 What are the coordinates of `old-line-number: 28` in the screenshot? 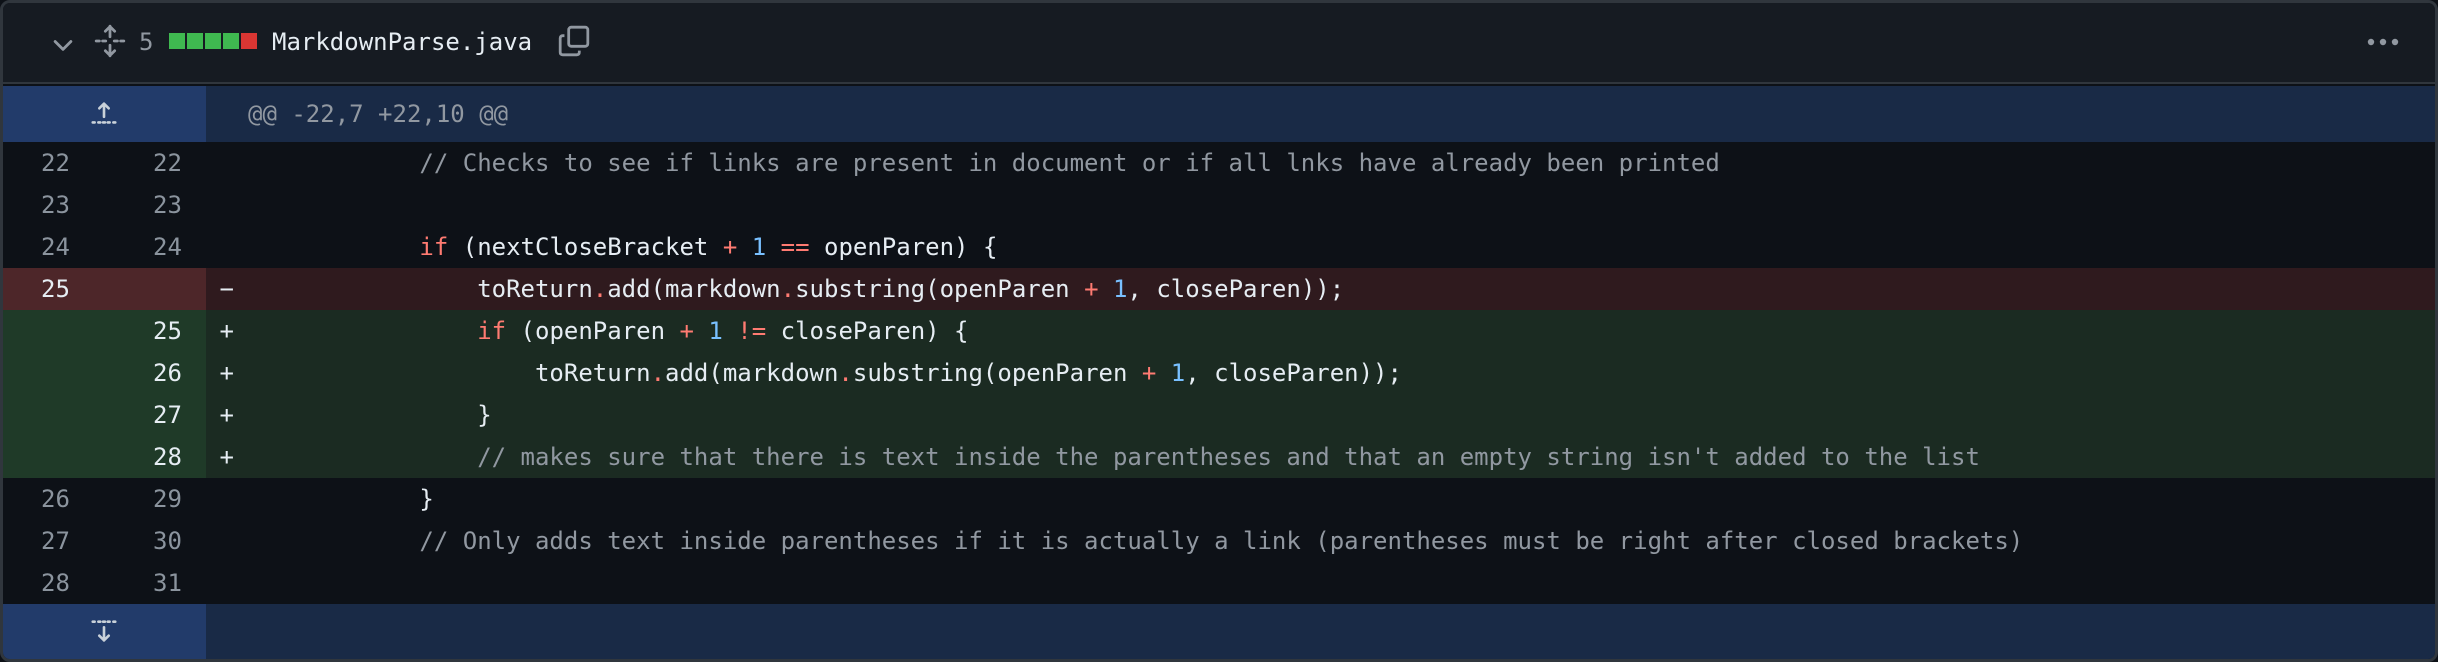 It's located at (53, 583).